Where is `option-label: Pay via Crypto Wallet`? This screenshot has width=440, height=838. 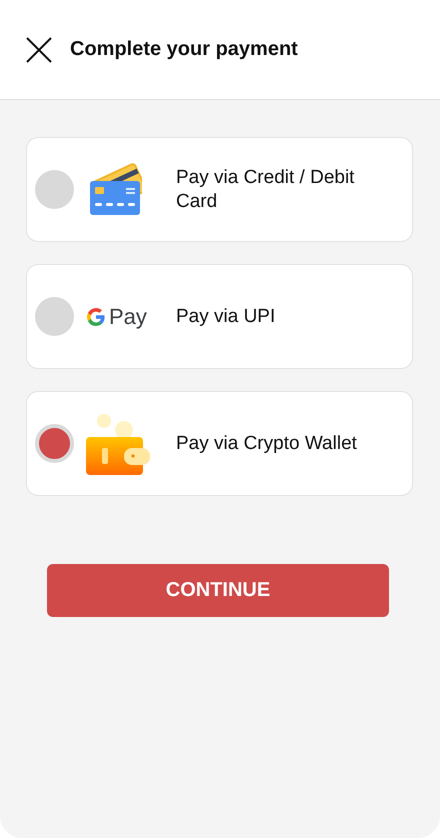
option-label: Pay via Crypto Wallet is located at coordinates (266, 444).